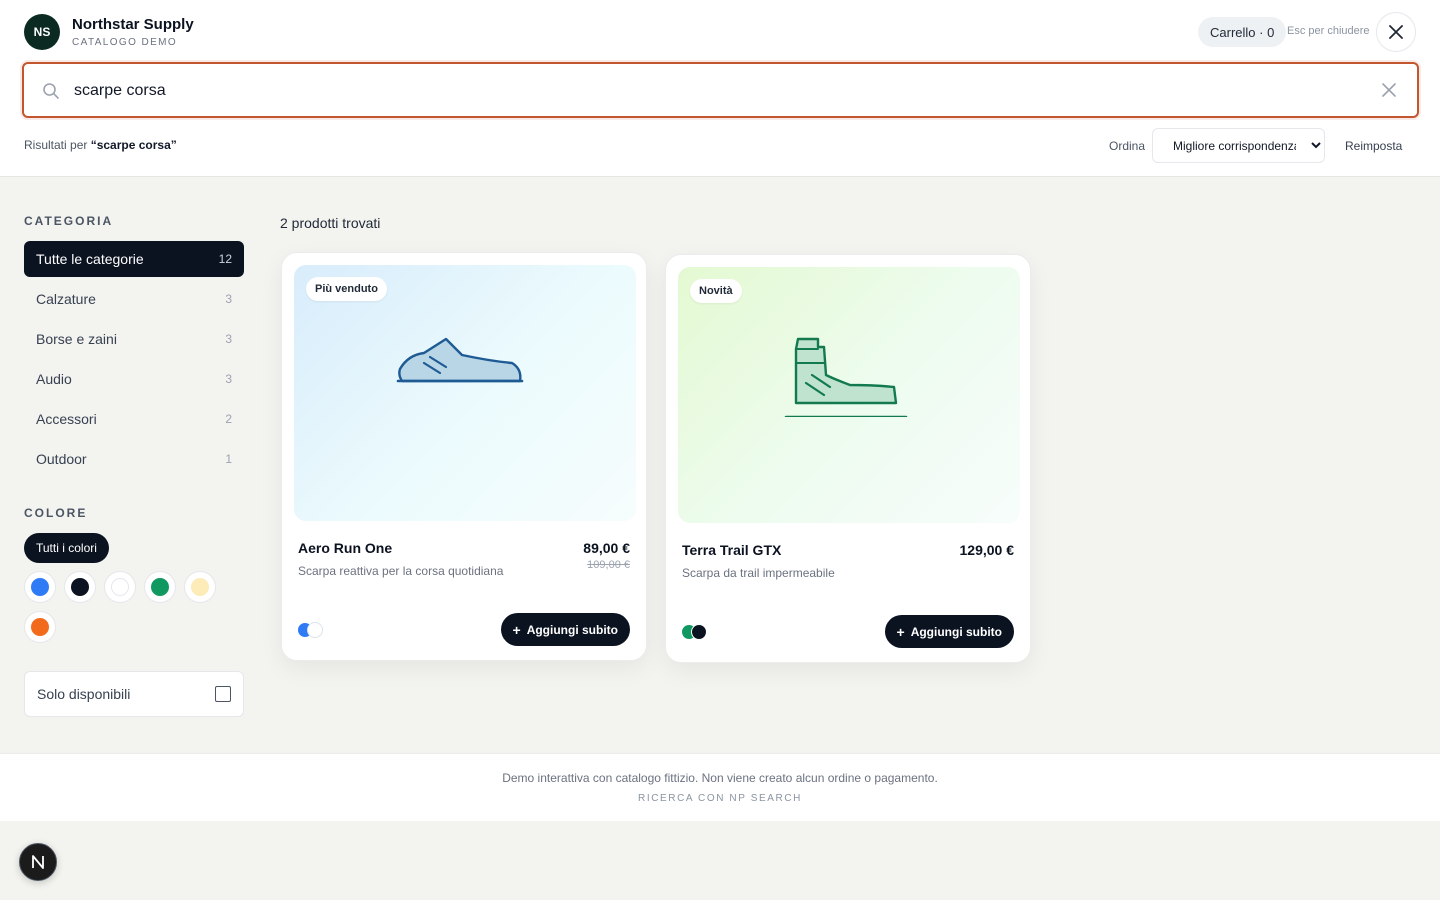  What do you see at coordinates (714, 91) in the screenshot?
I see `search-input` at bounding box center [714, 91].